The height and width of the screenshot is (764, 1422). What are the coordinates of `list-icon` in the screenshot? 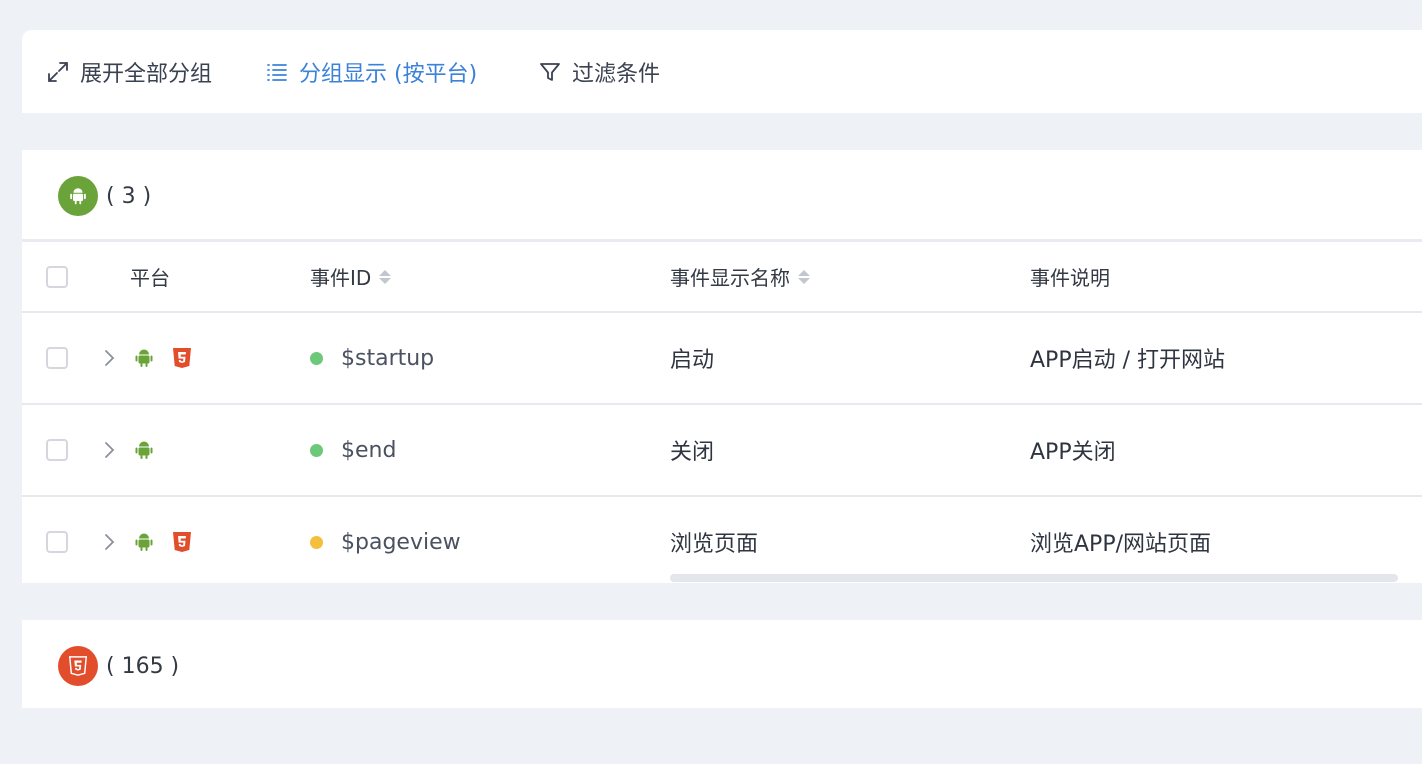 It's located at (277, 72).